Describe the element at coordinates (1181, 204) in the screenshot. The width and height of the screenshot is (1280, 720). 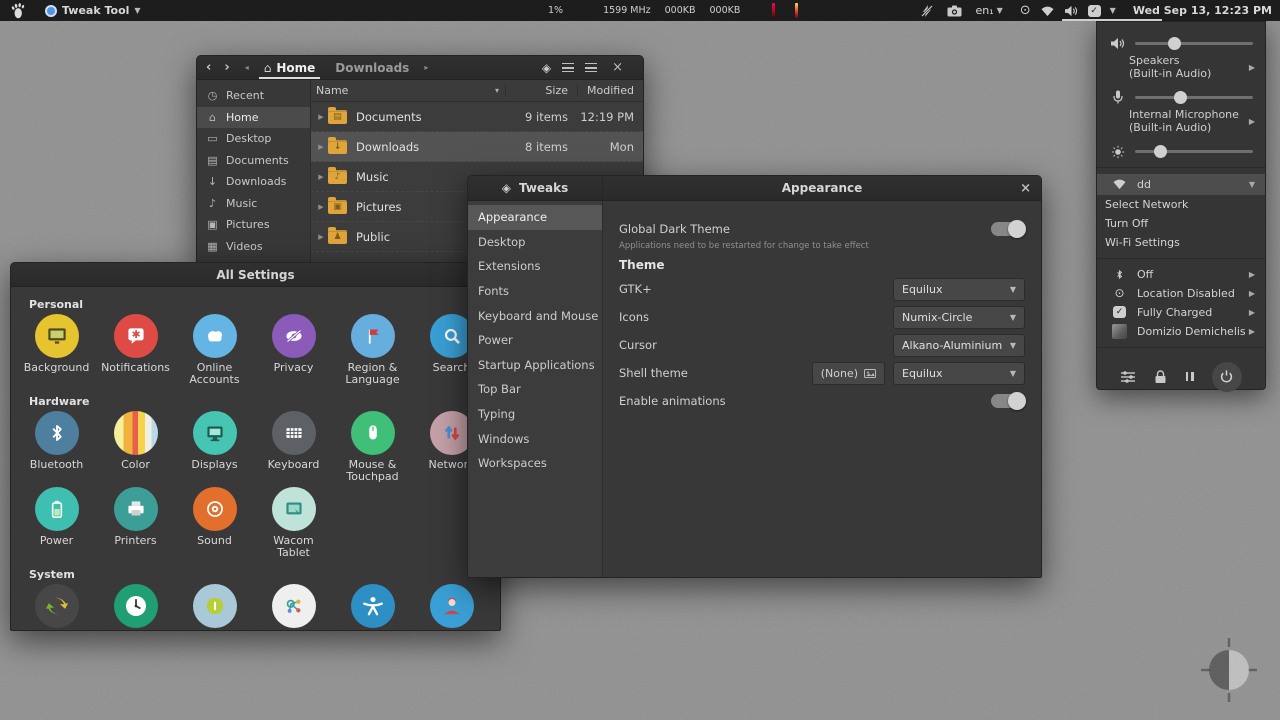
I see `select-network-item: Select Network` at that location.